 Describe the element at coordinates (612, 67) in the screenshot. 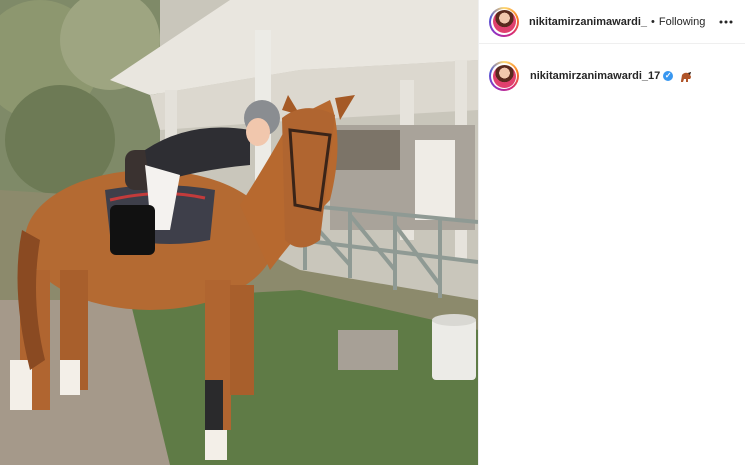

I see `caption-row: nikitamirzanimawardi_17 ✓` at that location.